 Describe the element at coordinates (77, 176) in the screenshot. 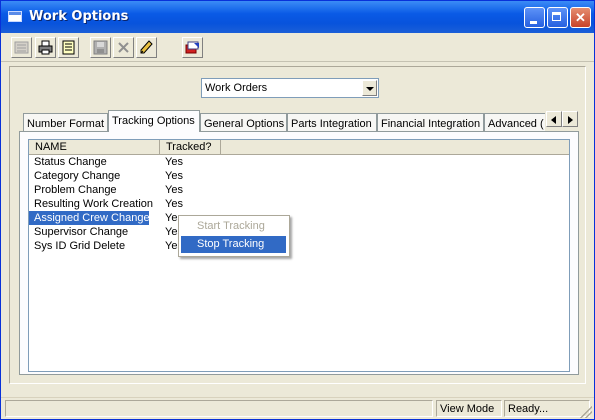

I see `row-name: Category Change` at that location.